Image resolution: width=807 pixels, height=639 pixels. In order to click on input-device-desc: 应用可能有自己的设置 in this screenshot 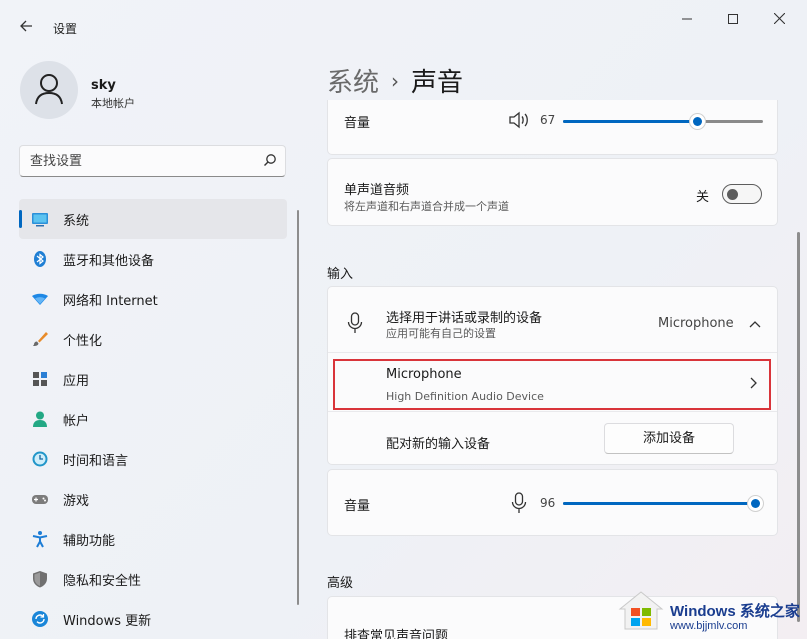, I will do `click(441, 333)`.